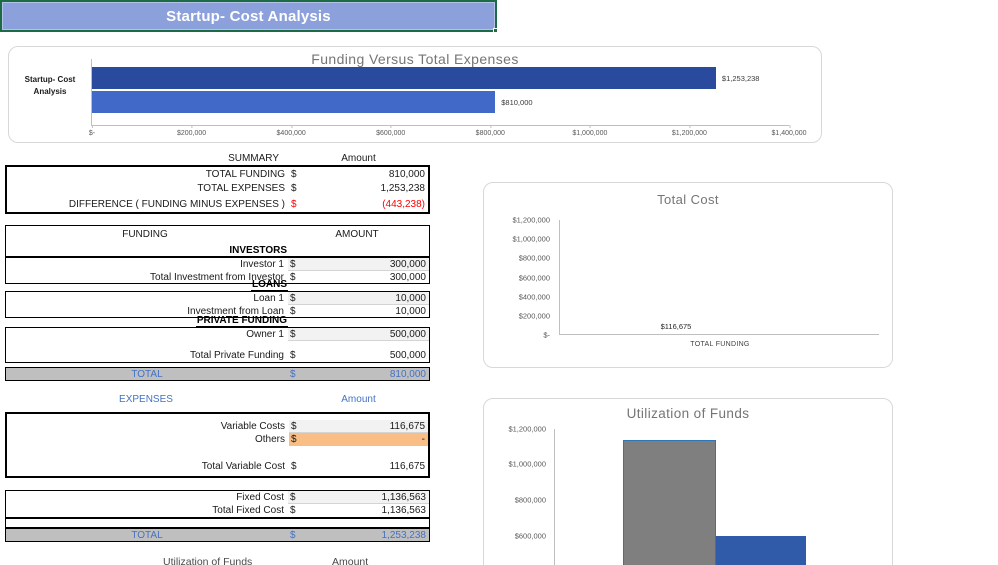 The height and width of the screenshot is (565, 998). I want to click on funding-bar-expenses-label: $1,253,238, so click(740, 78).